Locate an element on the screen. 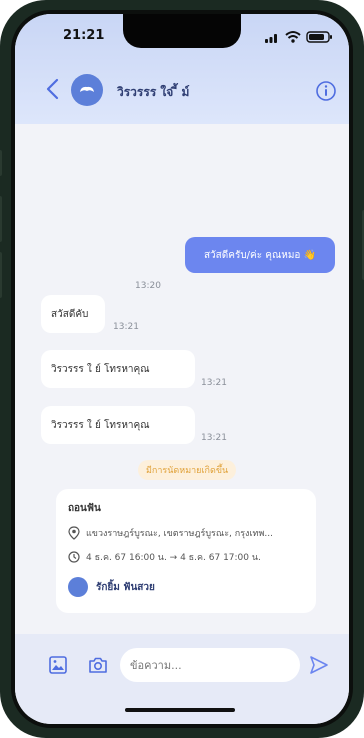 This screenshot has width=364, height=738. wifi-icon is located at coordinates (293, 37).